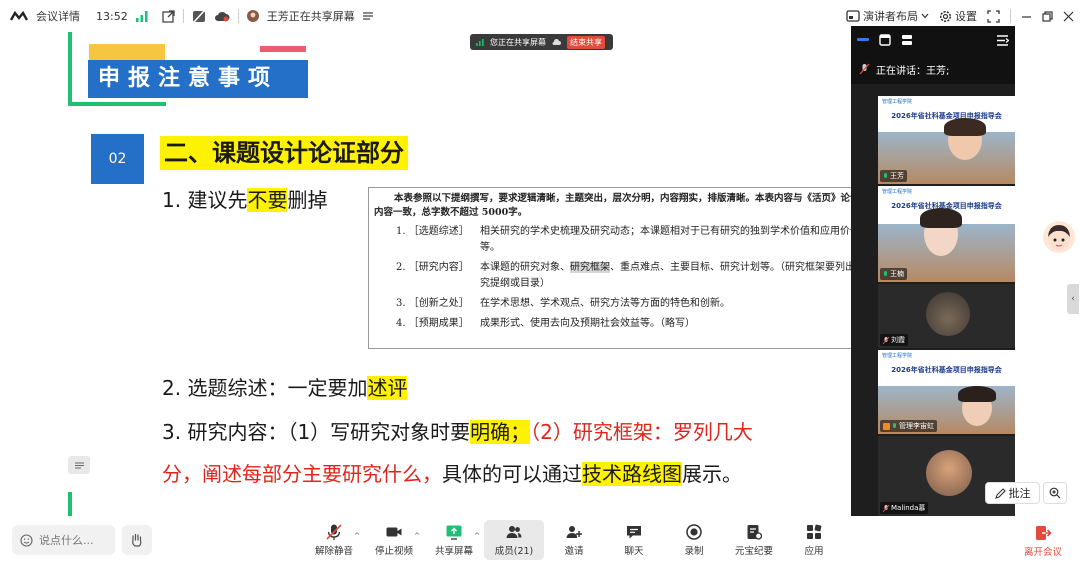 This screenshot has height=564, width=1080. What do you see at coordinates (112, 16) in the screenshot?
I see `meeting-time: 13:52` at bounding box center [112, 16].